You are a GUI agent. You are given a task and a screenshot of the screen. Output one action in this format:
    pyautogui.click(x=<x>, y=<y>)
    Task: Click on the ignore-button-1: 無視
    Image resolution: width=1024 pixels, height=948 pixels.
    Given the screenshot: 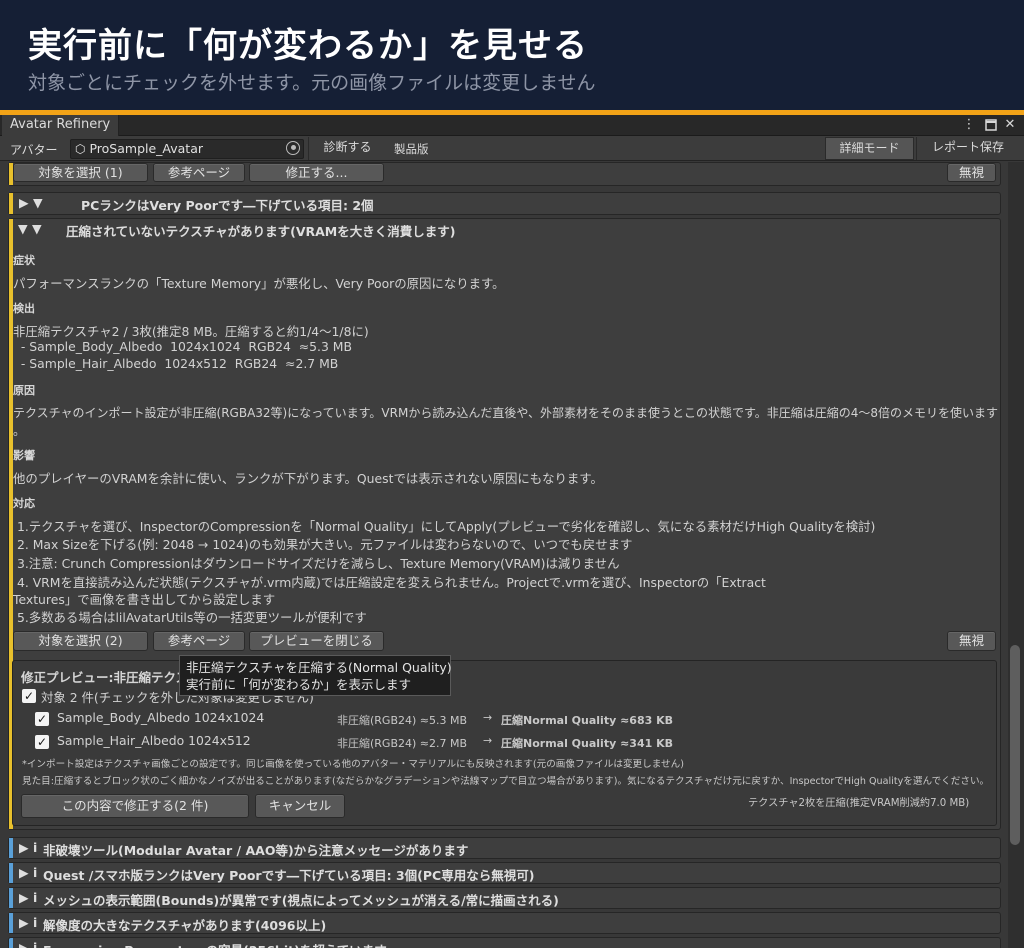 What is the action you would take?
    pyautogui.click(x=971, y=172)
    